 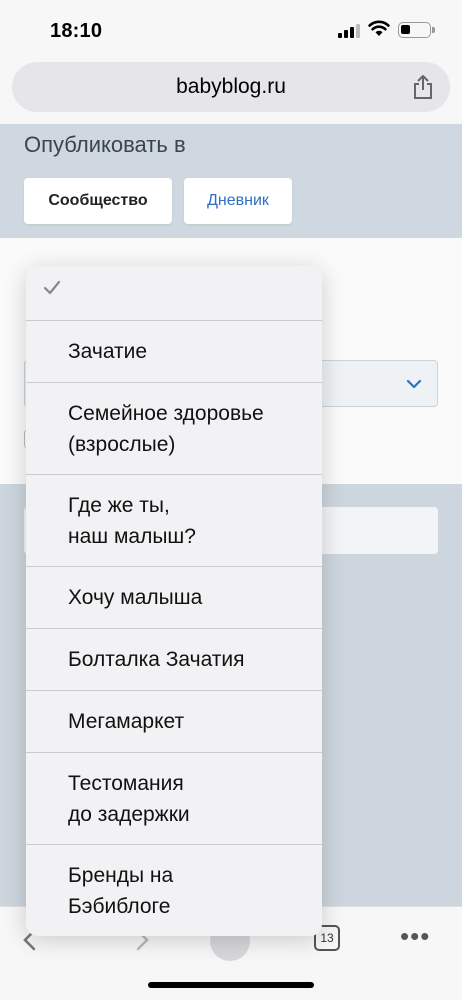 I want to click on checkmark-icon, so click(x=52, y=287).